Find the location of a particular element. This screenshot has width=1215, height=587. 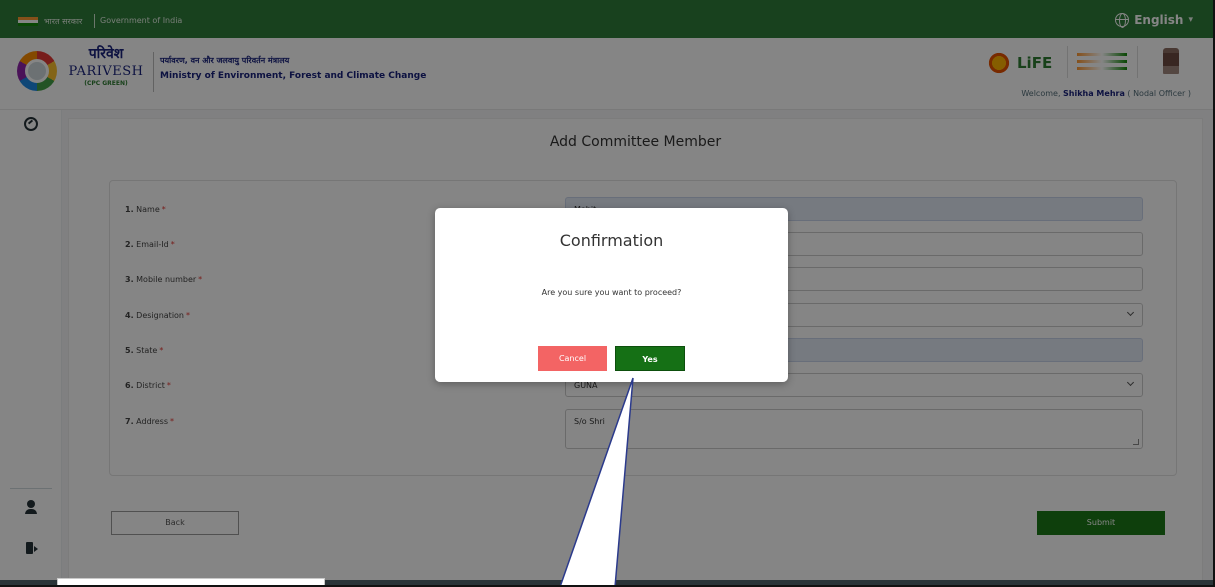

callout-box is located at coordinates (191, 581).